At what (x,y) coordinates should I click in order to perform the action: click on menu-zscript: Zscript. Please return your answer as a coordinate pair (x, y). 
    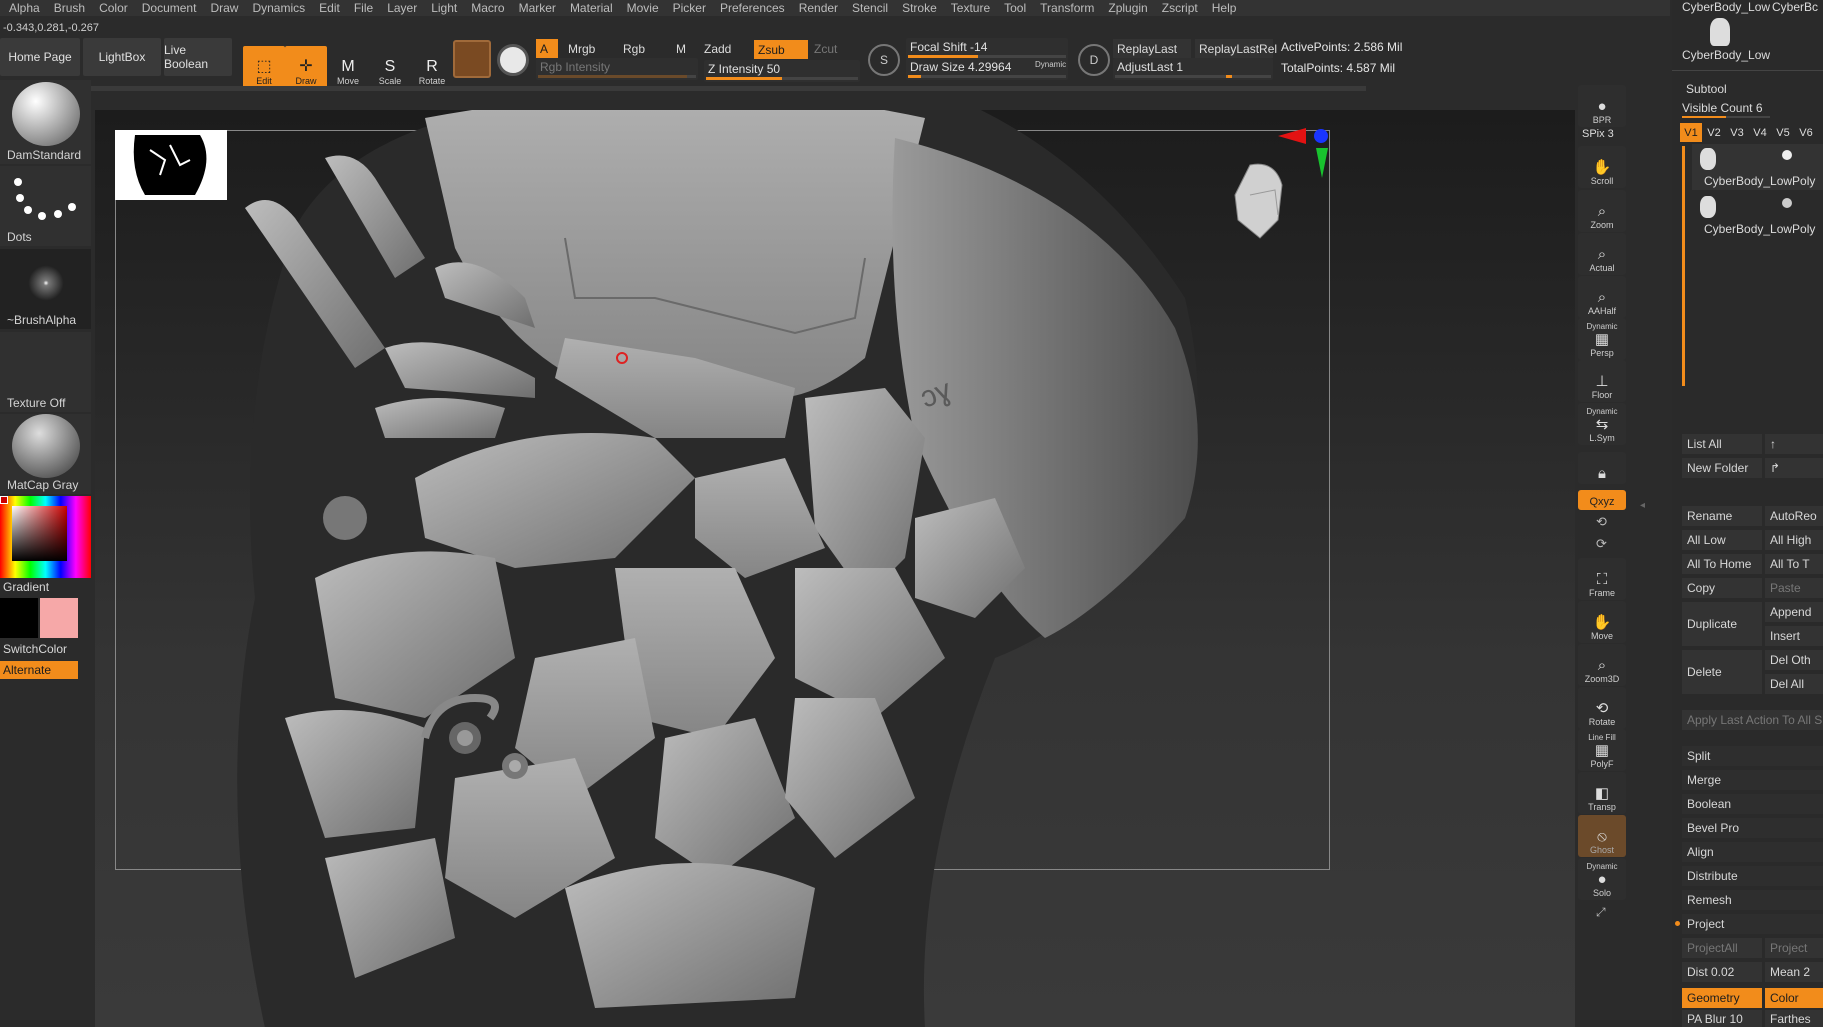
    Looking at the image, I should click on (1180, 8).